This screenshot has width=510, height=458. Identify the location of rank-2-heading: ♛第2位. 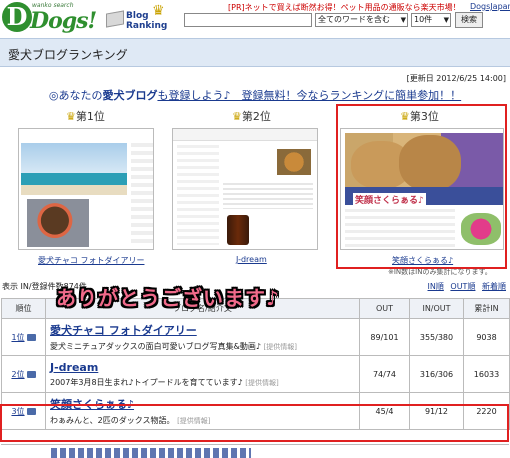
(251, 116).